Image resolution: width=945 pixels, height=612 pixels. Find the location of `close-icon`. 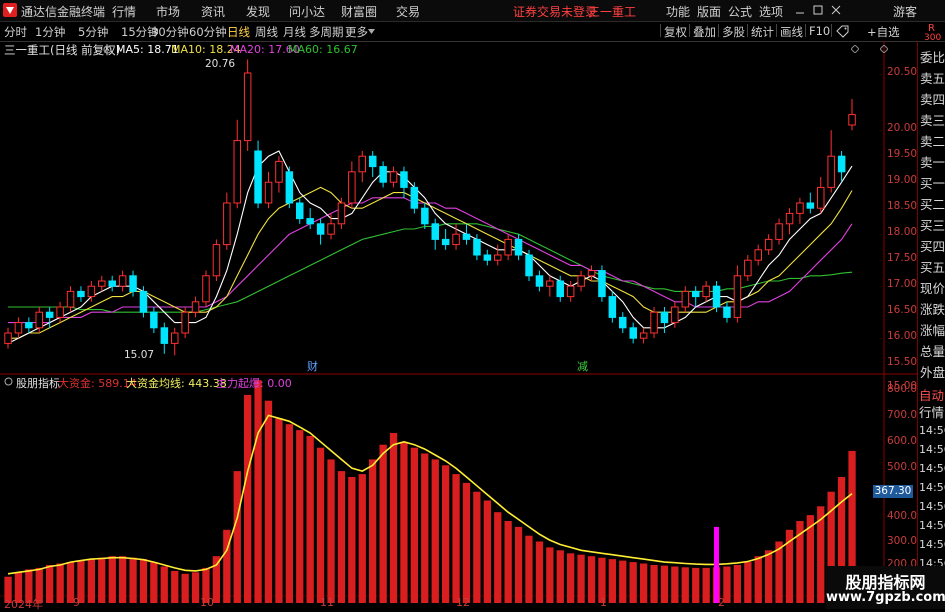

close-icon is located at coordinates (836, 10).